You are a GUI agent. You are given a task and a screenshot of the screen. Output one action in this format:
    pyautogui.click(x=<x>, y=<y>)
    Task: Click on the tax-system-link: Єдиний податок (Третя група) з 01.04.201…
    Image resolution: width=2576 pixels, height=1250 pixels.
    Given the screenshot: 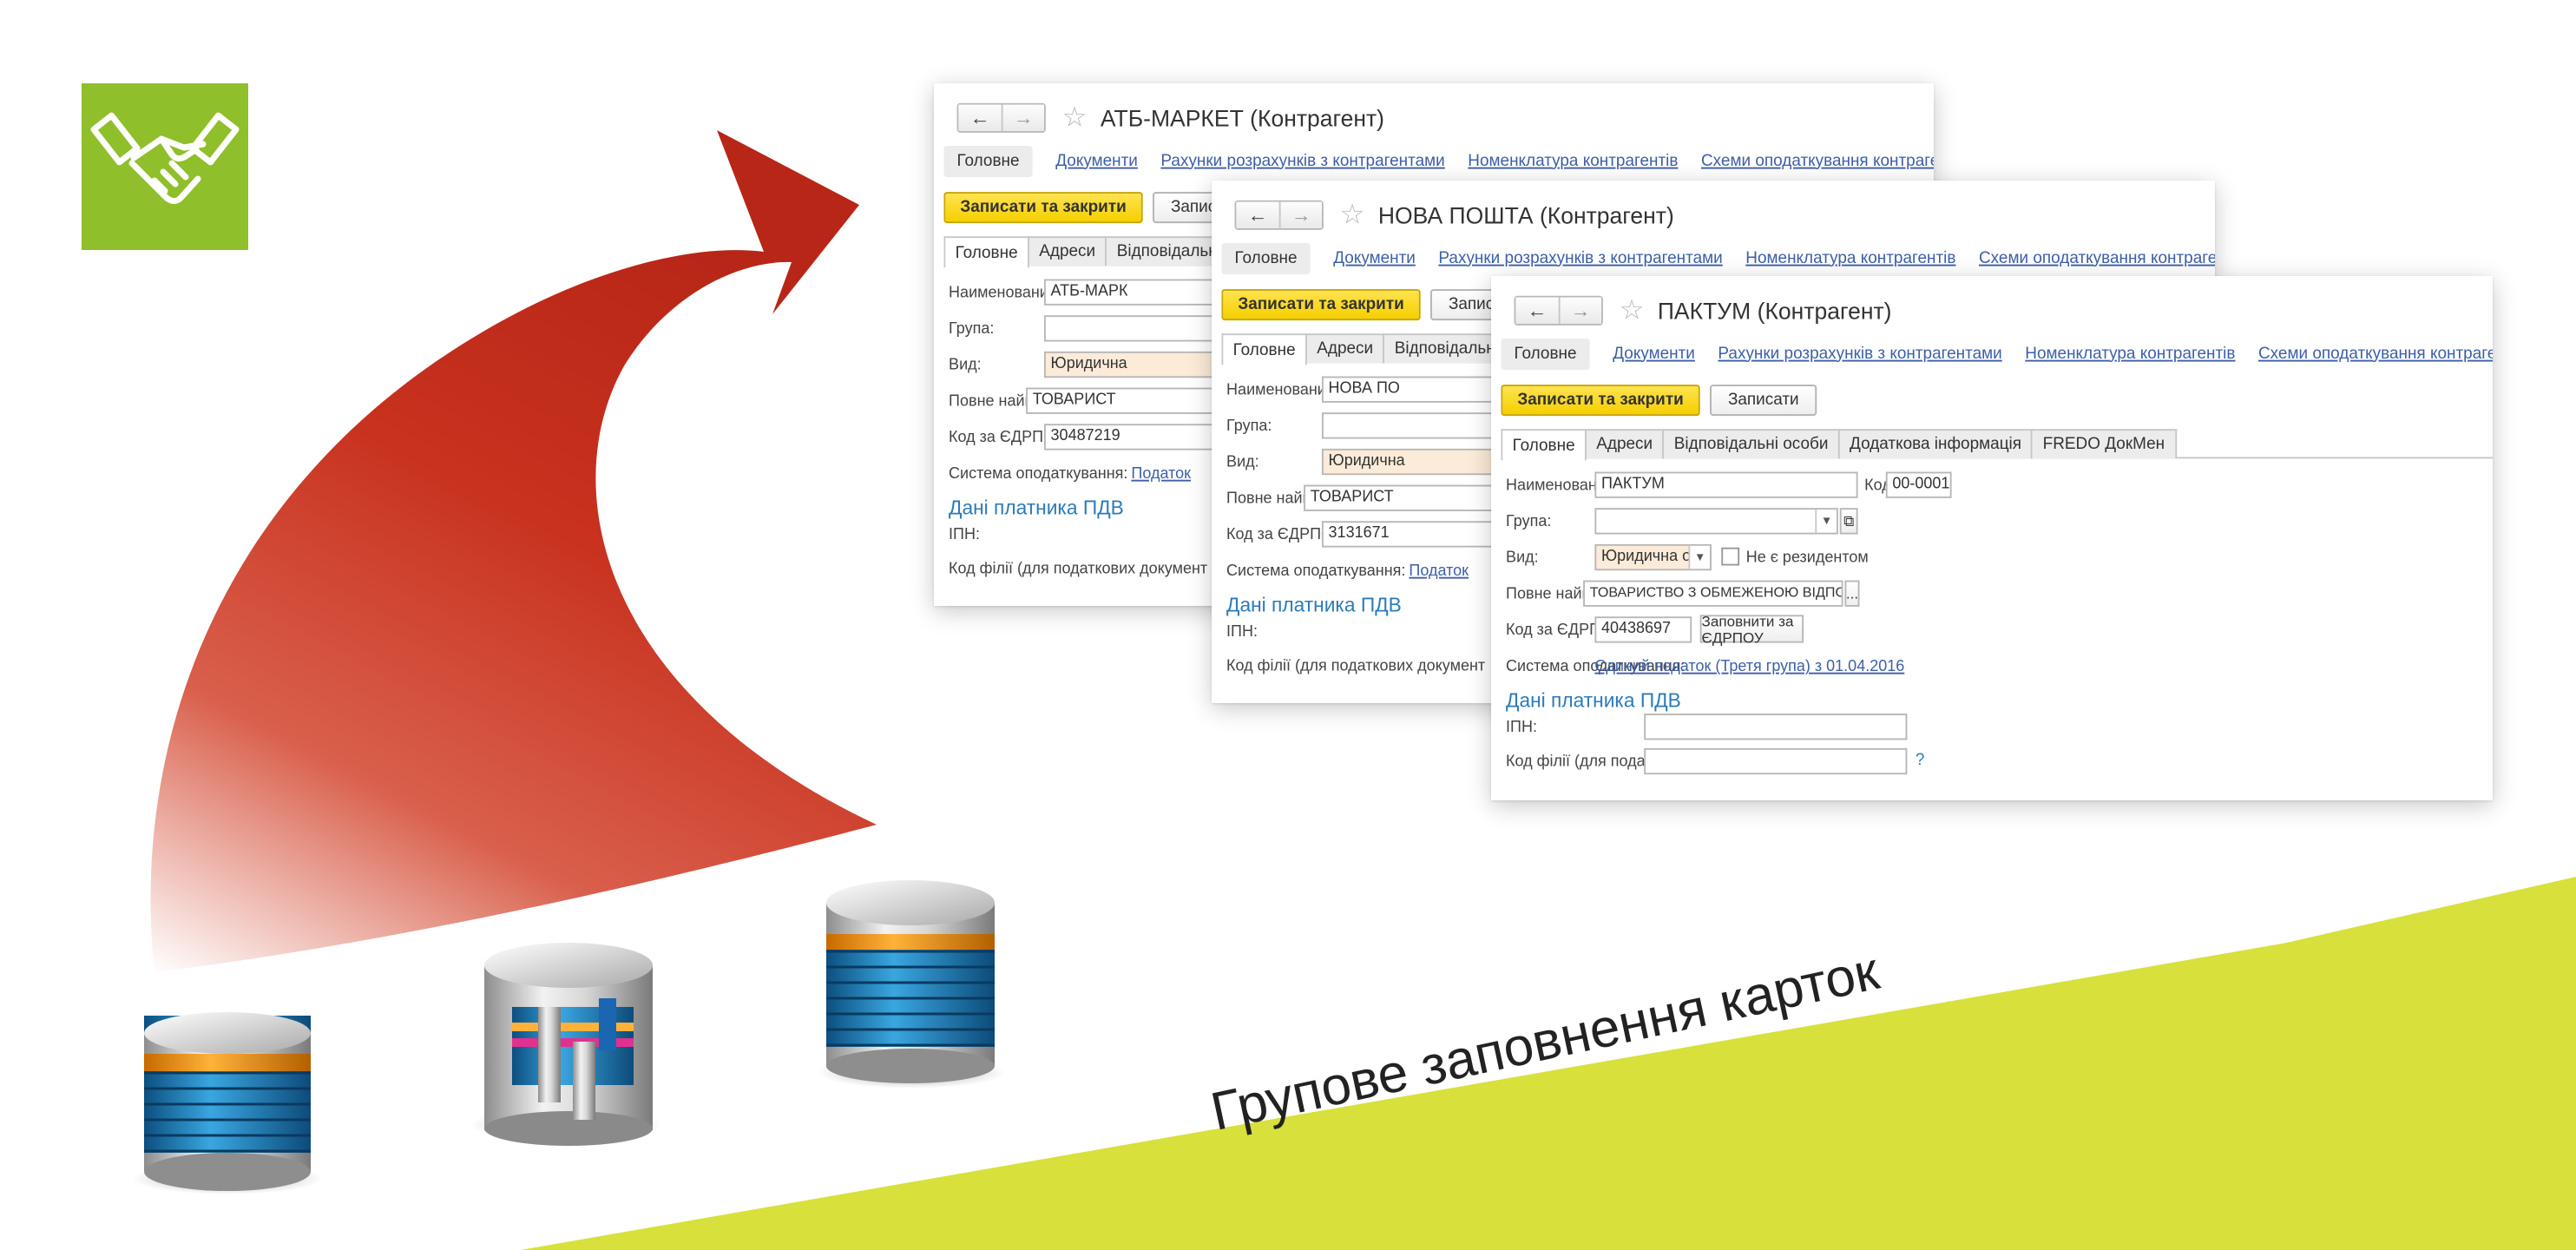 What is the action you would take?
    pyautogui.click(x=1749, y=667)
    